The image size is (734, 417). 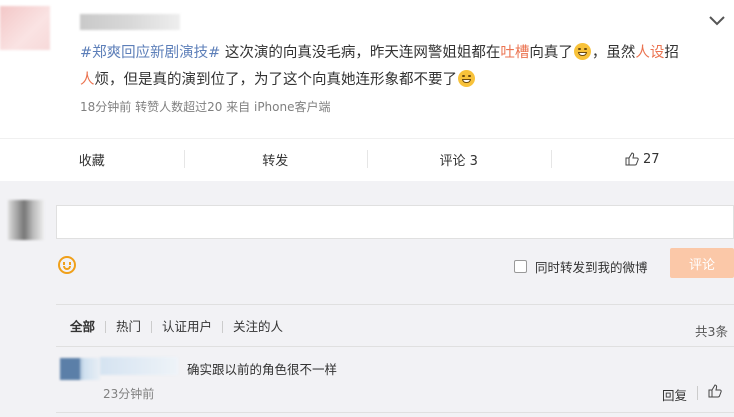 What do you see at coordinates (276, 80) in the screenshot?
I see `post-text-part: 烦，但是真的演到位了，为了这个向真她连形象都不要了` at bounding box center [276, 80].